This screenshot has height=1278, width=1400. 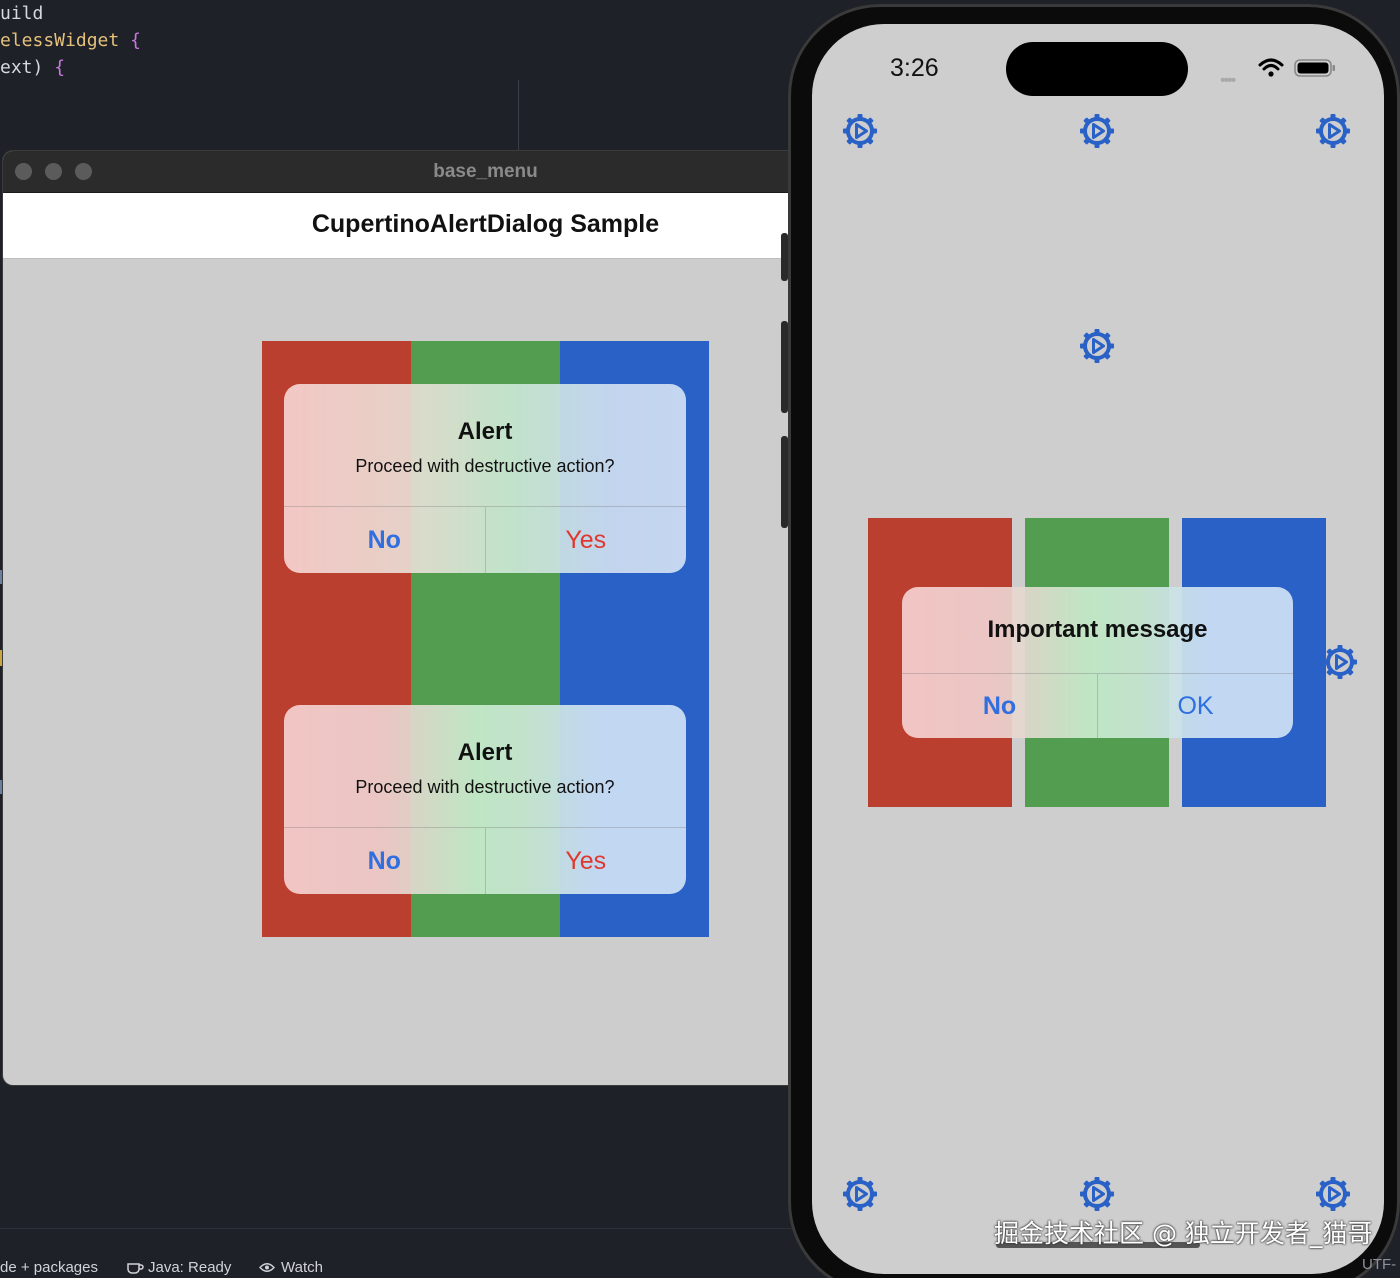 I want to click on editor-indent-guide, so click(x=518, y=115).